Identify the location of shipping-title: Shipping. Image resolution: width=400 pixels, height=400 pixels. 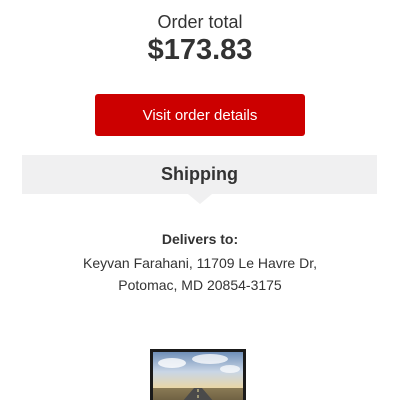
(199, 174).